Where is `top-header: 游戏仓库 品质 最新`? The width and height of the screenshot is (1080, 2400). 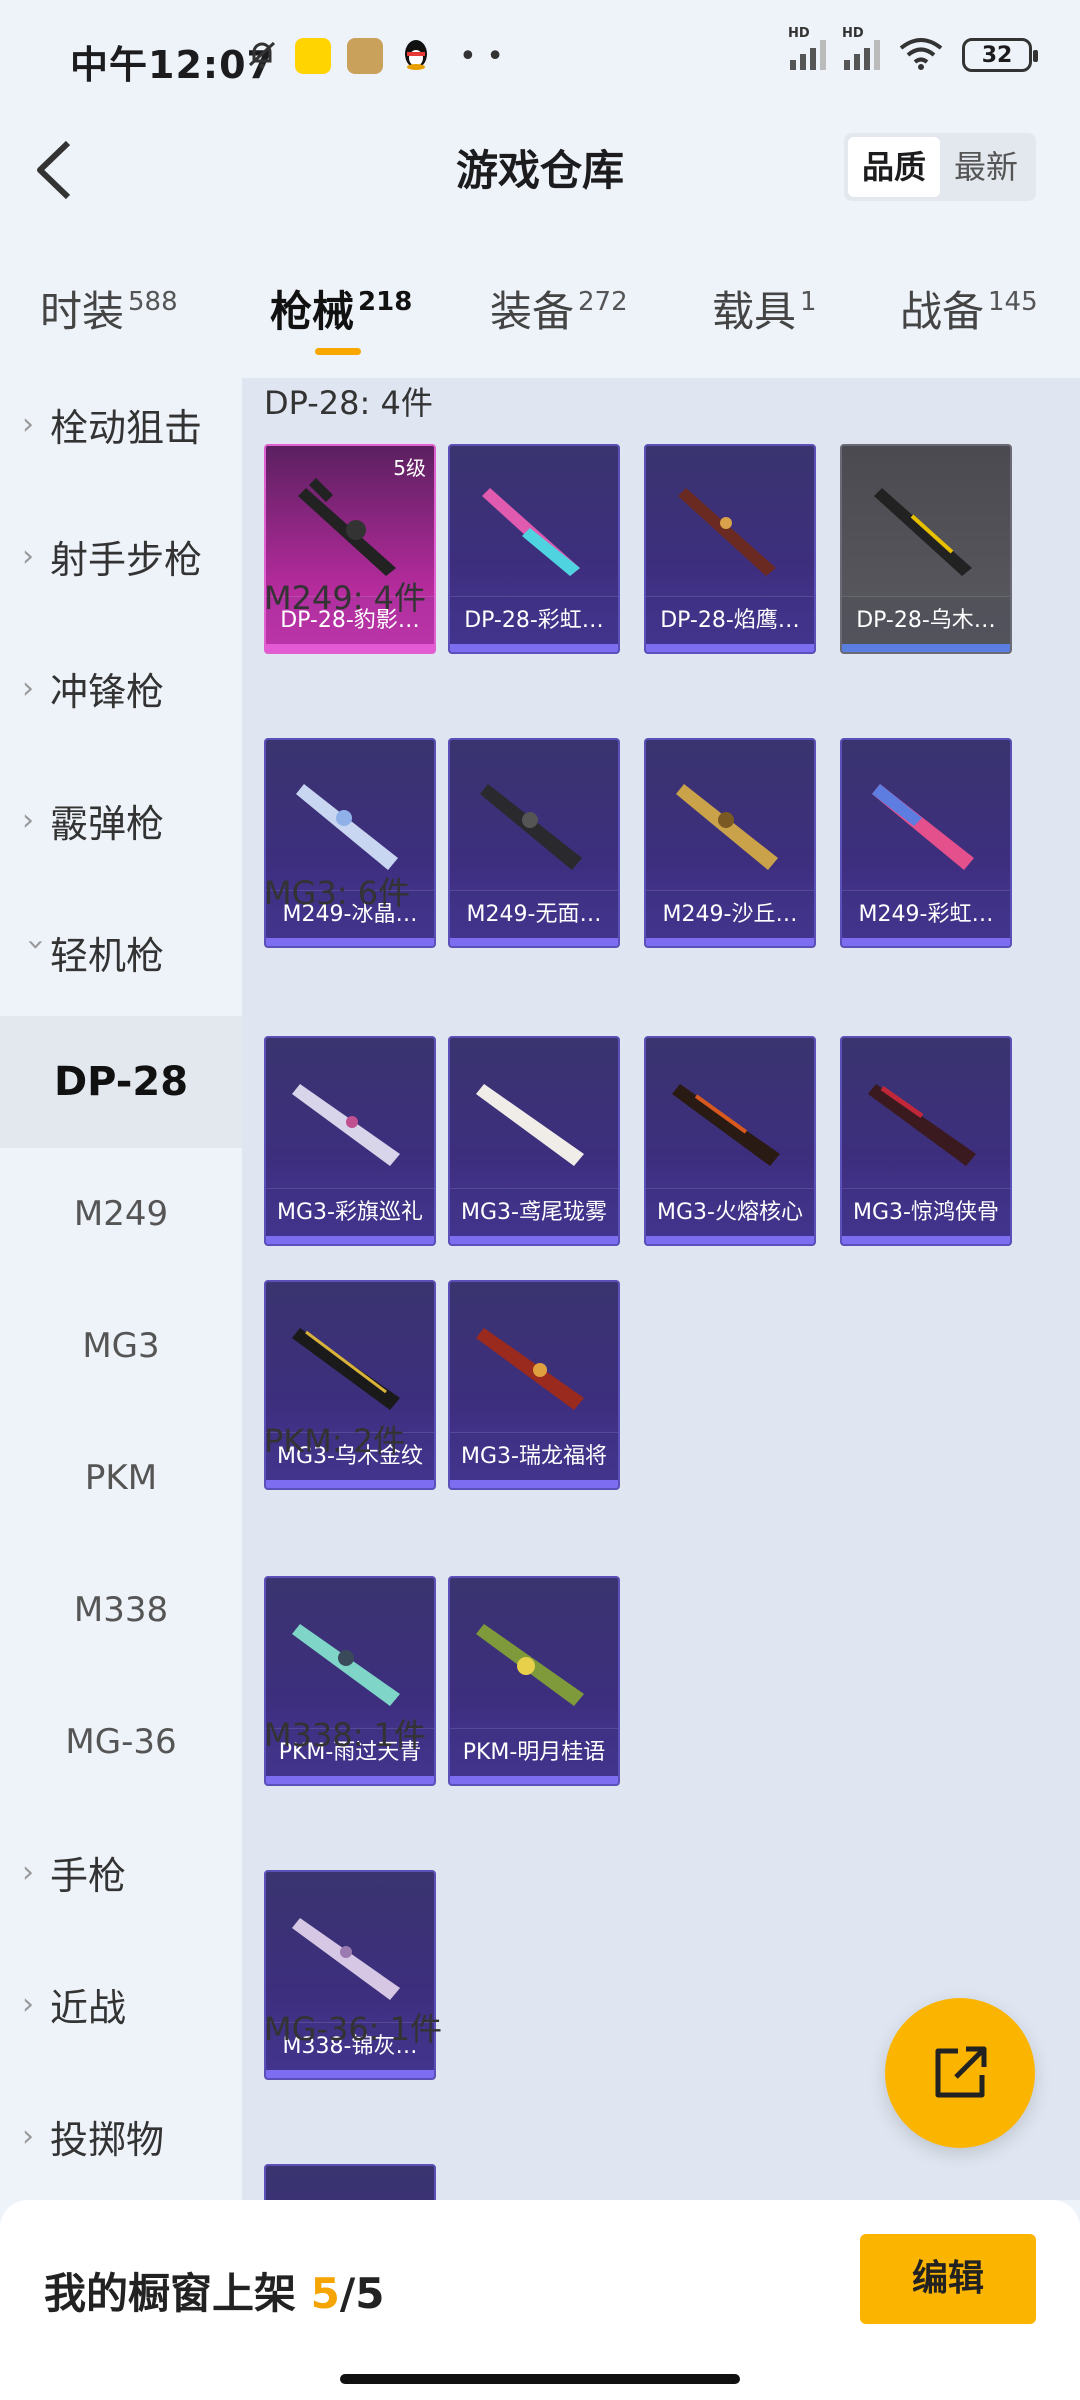 top-header: 游戏仓库 品质 最新 is located at coordinates (540, 170).